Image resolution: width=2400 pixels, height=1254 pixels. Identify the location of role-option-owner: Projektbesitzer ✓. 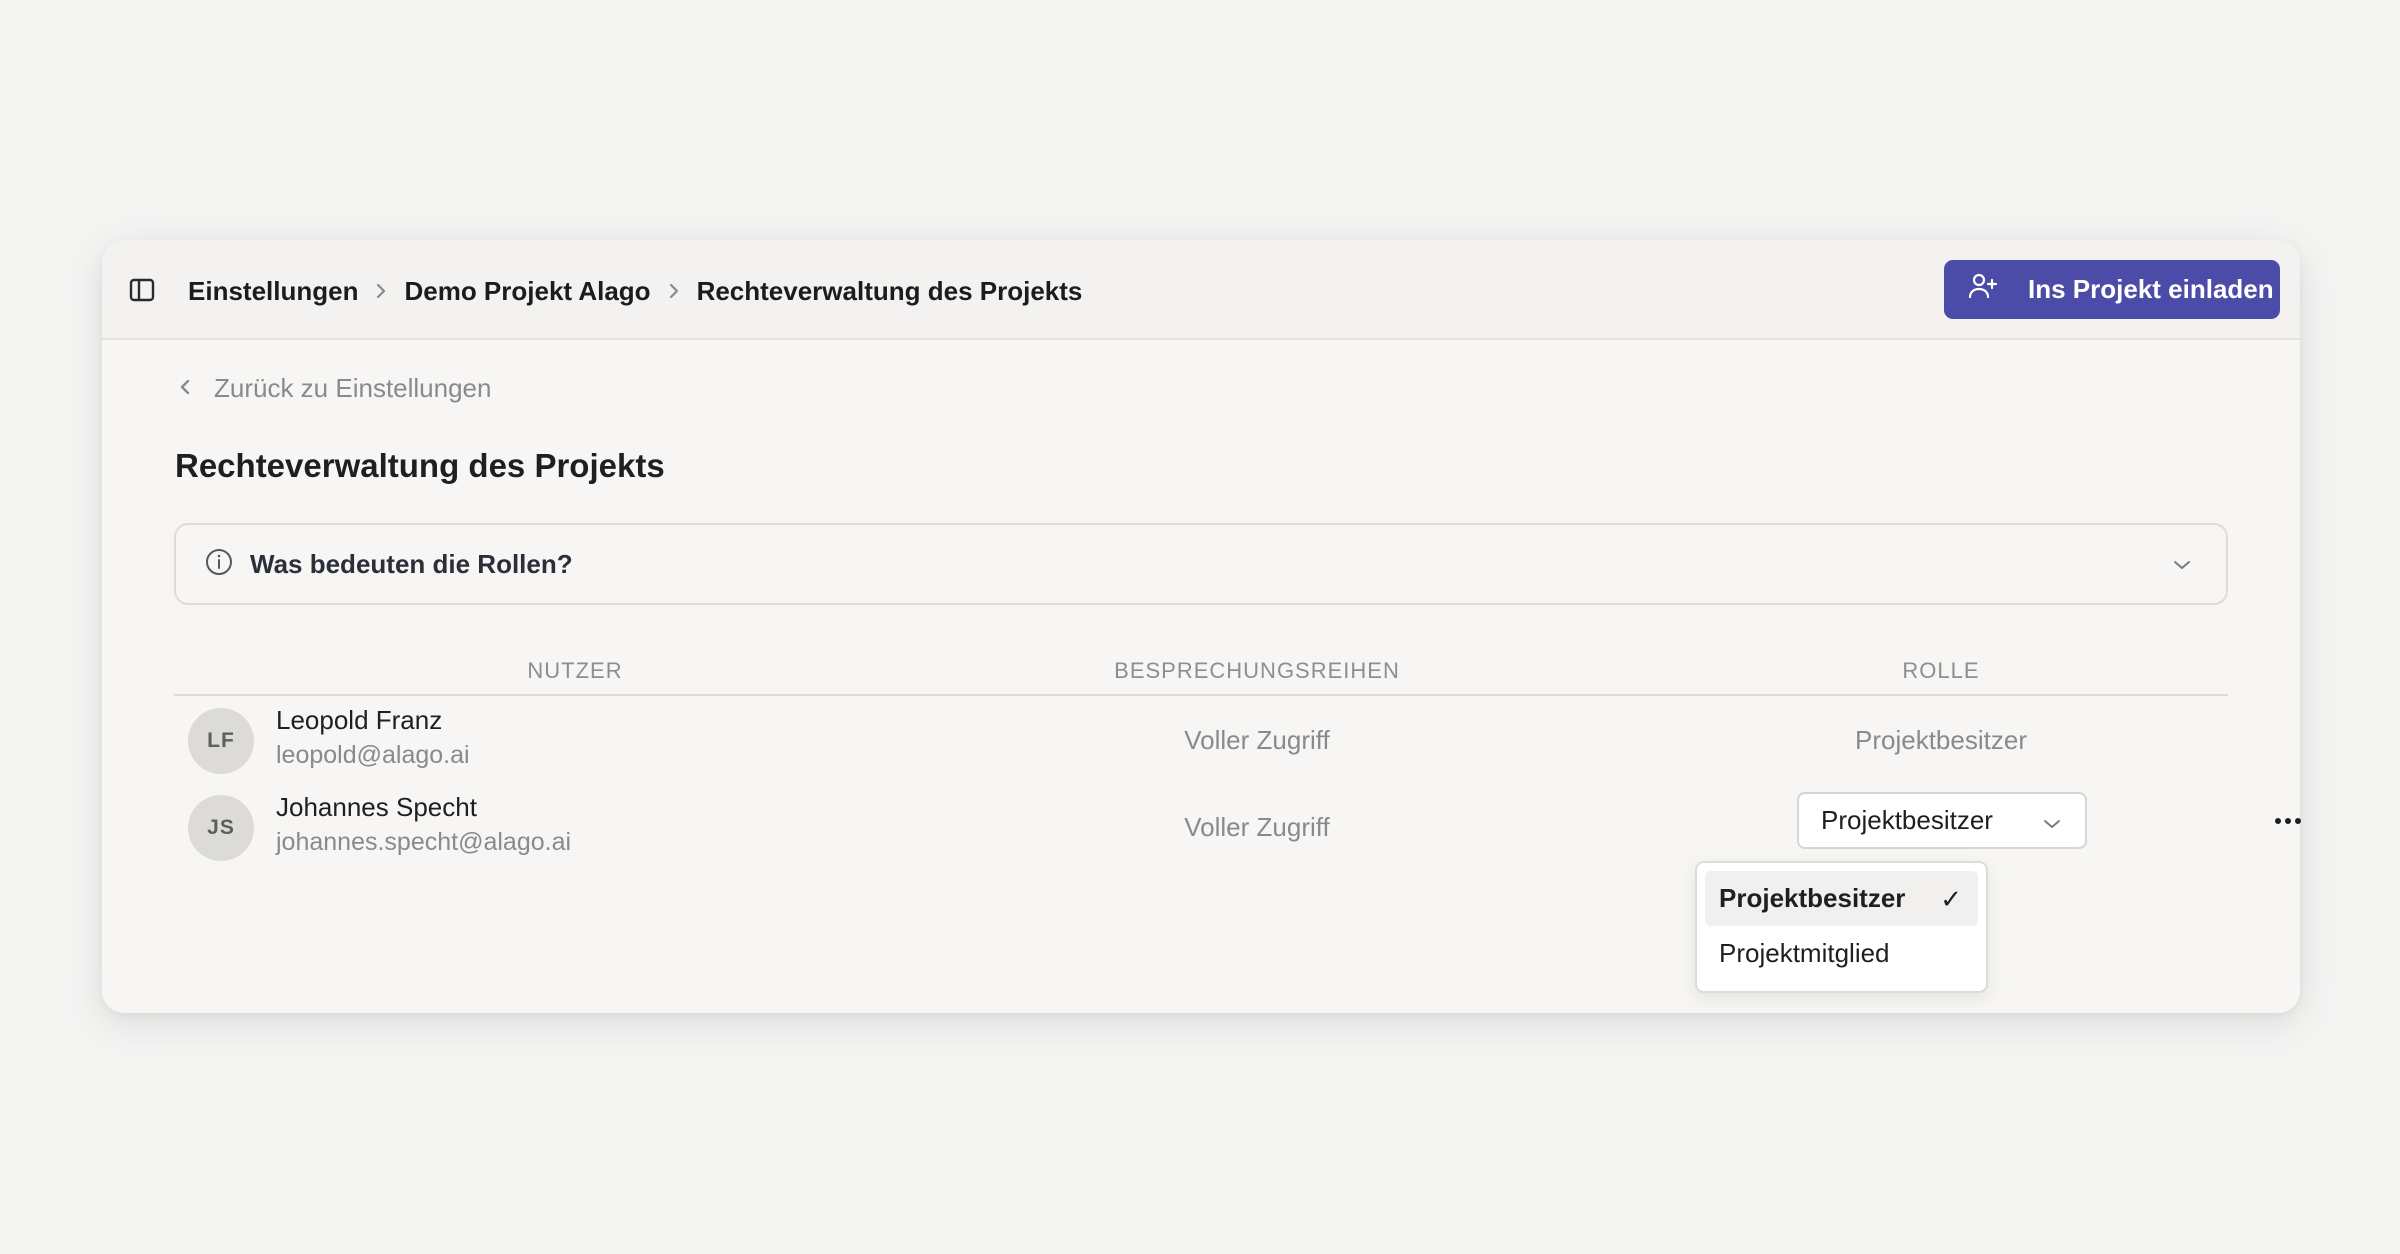
(1841, 898).